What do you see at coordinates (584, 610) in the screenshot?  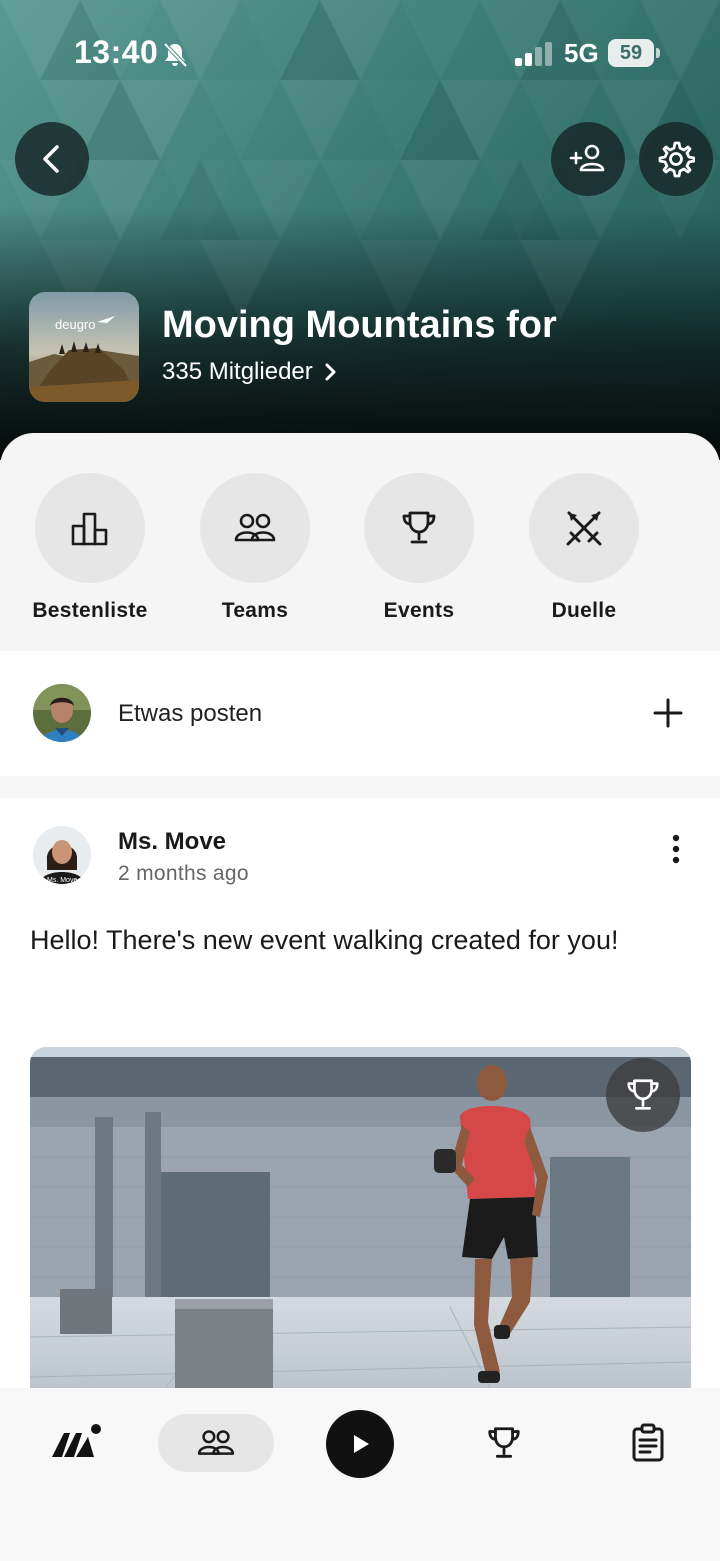 I see `category-label: Duelle` at bounding box center [584, 610].